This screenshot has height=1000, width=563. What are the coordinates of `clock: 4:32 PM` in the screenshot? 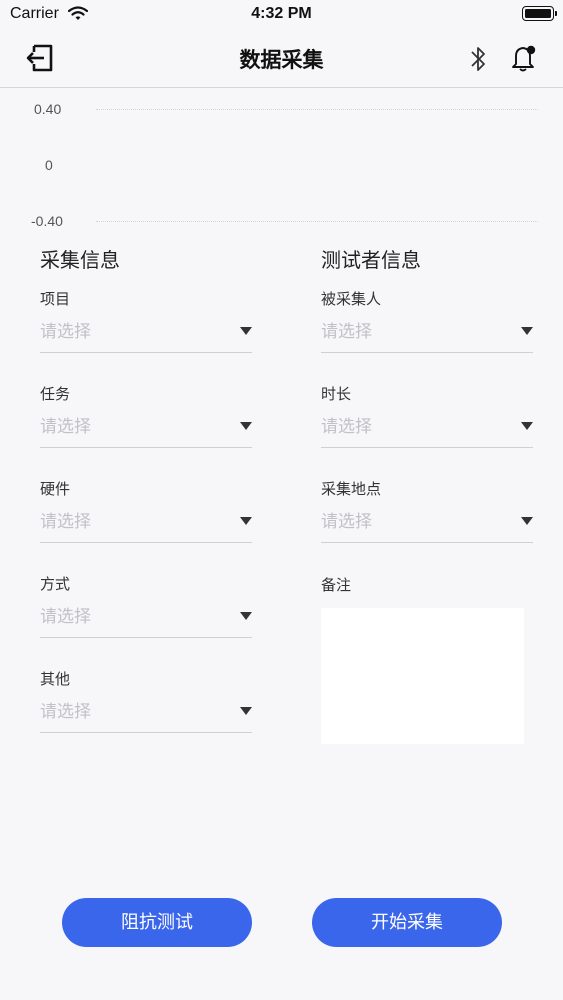 It's located at (281, 13).